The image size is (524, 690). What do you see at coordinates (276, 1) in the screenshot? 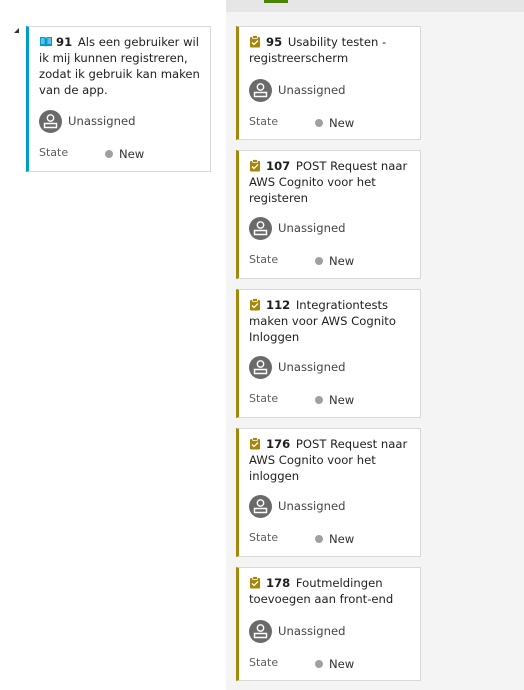
I see `column-header-accent` at bounding box center [276, 1].